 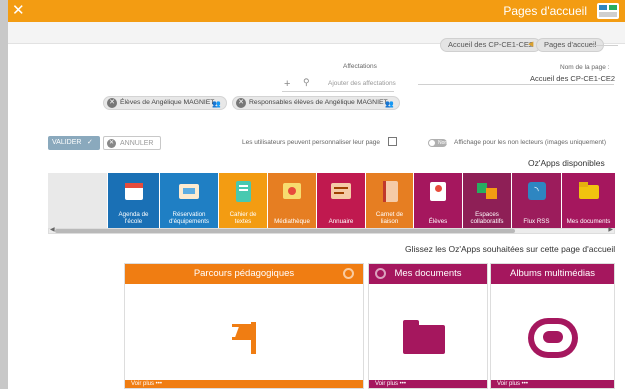 I want to click on apps-scrollbar: ◀ ▶, so click(x=331, y=230).